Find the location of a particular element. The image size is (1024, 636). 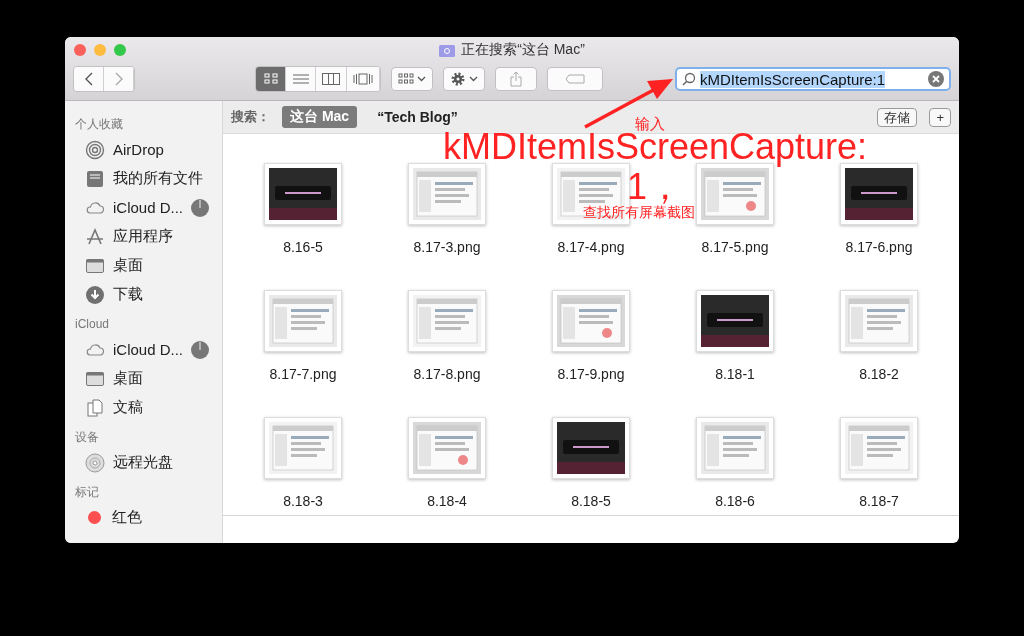

action-button is located at coordinates (464, 79).